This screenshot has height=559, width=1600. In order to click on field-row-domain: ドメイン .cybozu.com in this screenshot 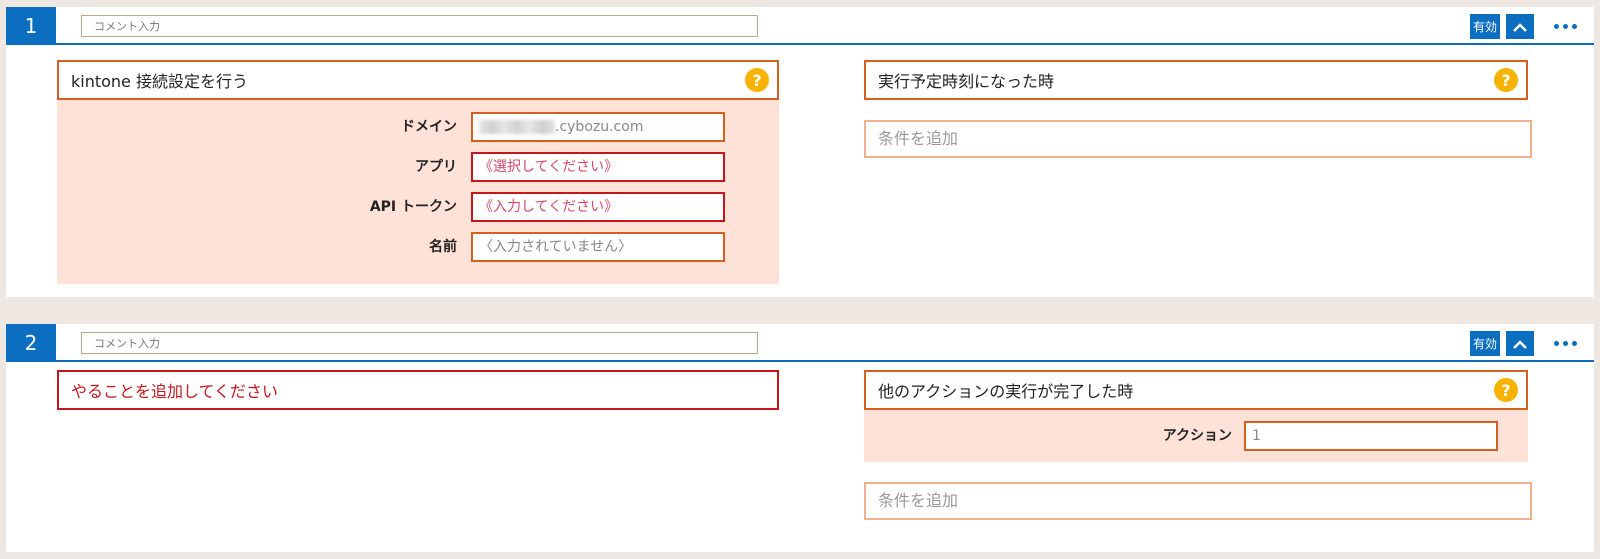, I will do `click(418, 127)`.